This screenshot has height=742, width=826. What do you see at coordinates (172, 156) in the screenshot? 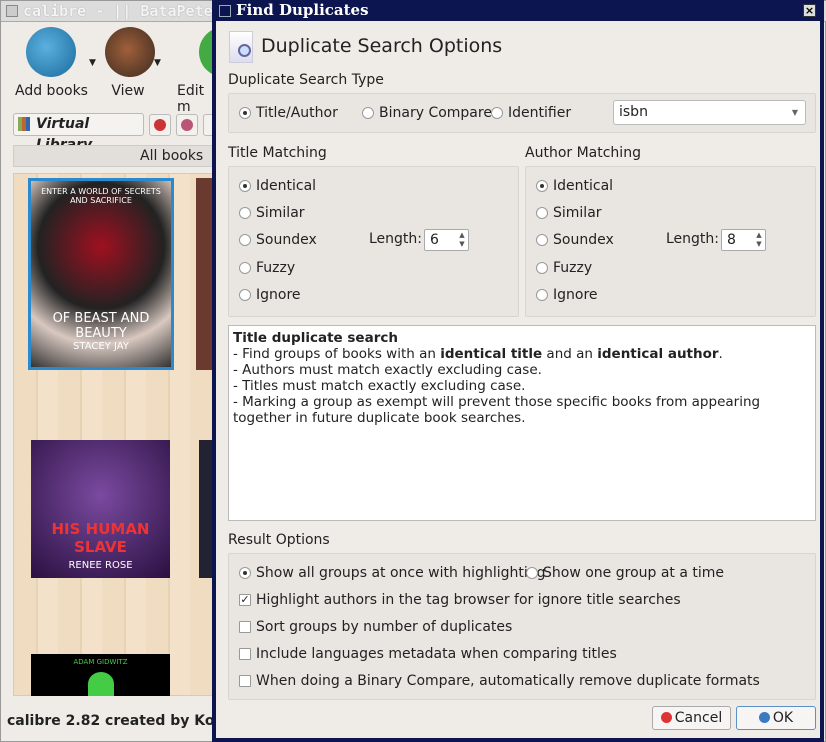
I see `tab-label: All books` at bounding box center [172, 156].